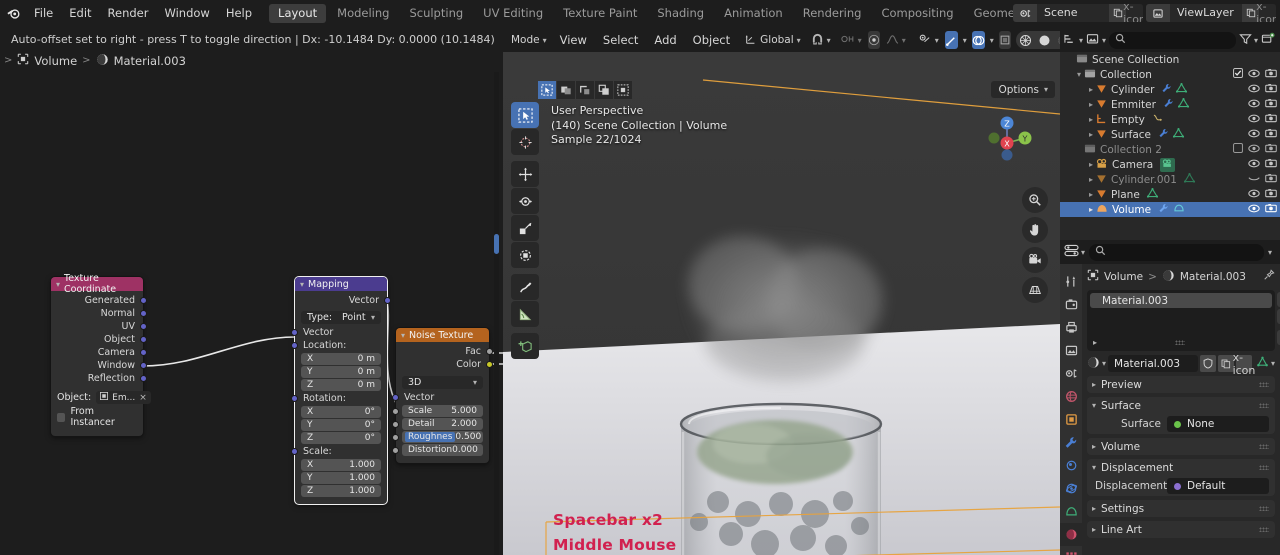 Image resolution: width=1280 pixels, height=555 pixels. What do you see at coordinates (1170, 119) in the screenshot?
I see `outliner-row-empty: ▸ Empty` at bounding box center [1170, 119].